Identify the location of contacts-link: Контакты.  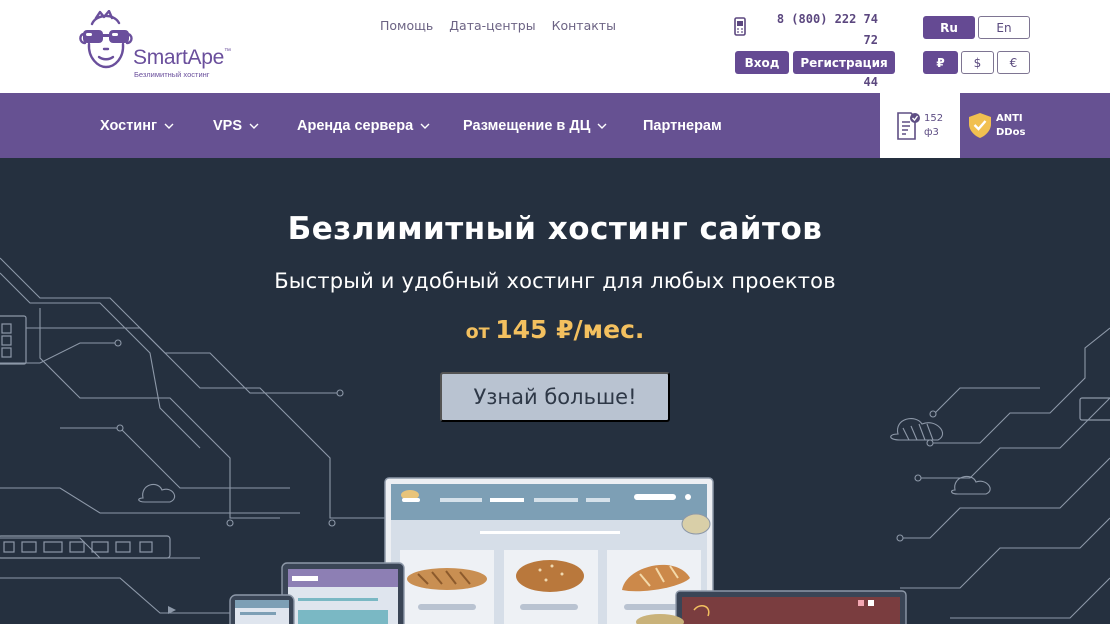
(584, 25).